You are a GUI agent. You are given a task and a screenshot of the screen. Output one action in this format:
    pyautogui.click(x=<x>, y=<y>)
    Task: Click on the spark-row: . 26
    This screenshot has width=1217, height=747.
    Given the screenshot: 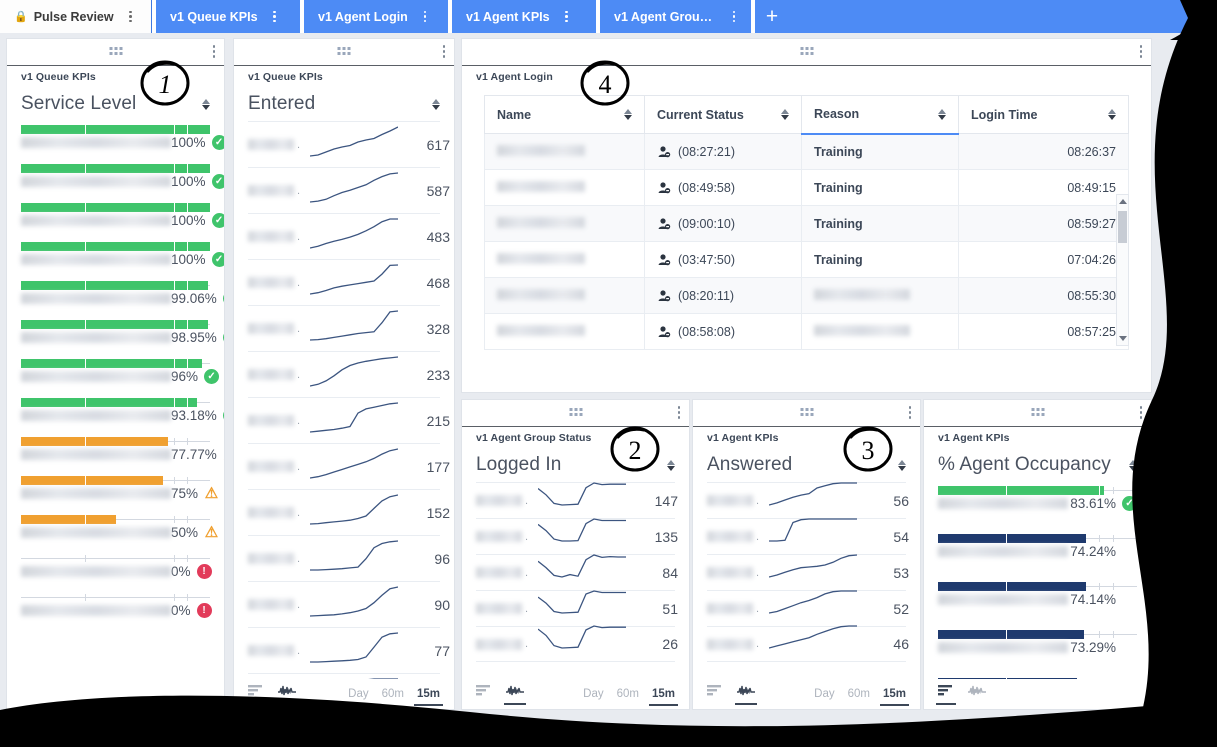 What is the action you would take?
    pyautogui.click(x=577, y=643)
    